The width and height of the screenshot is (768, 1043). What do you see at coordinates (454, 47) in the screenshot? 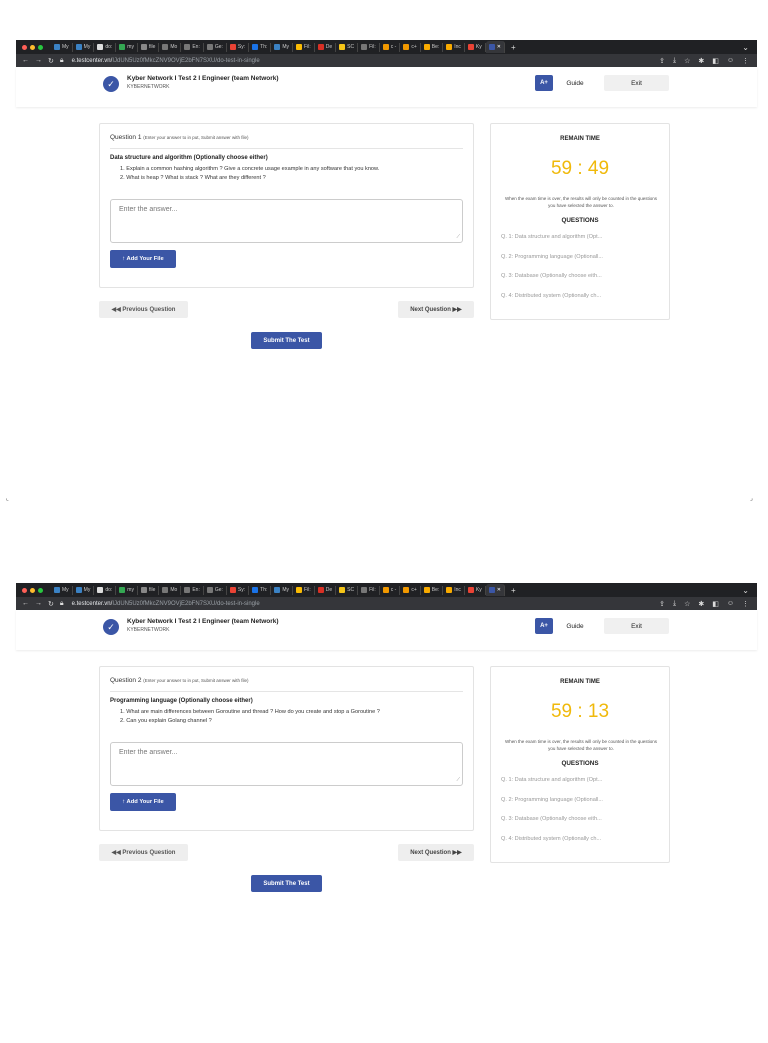
I see `browser-tab: Inc` at bounding box center [454, 47].